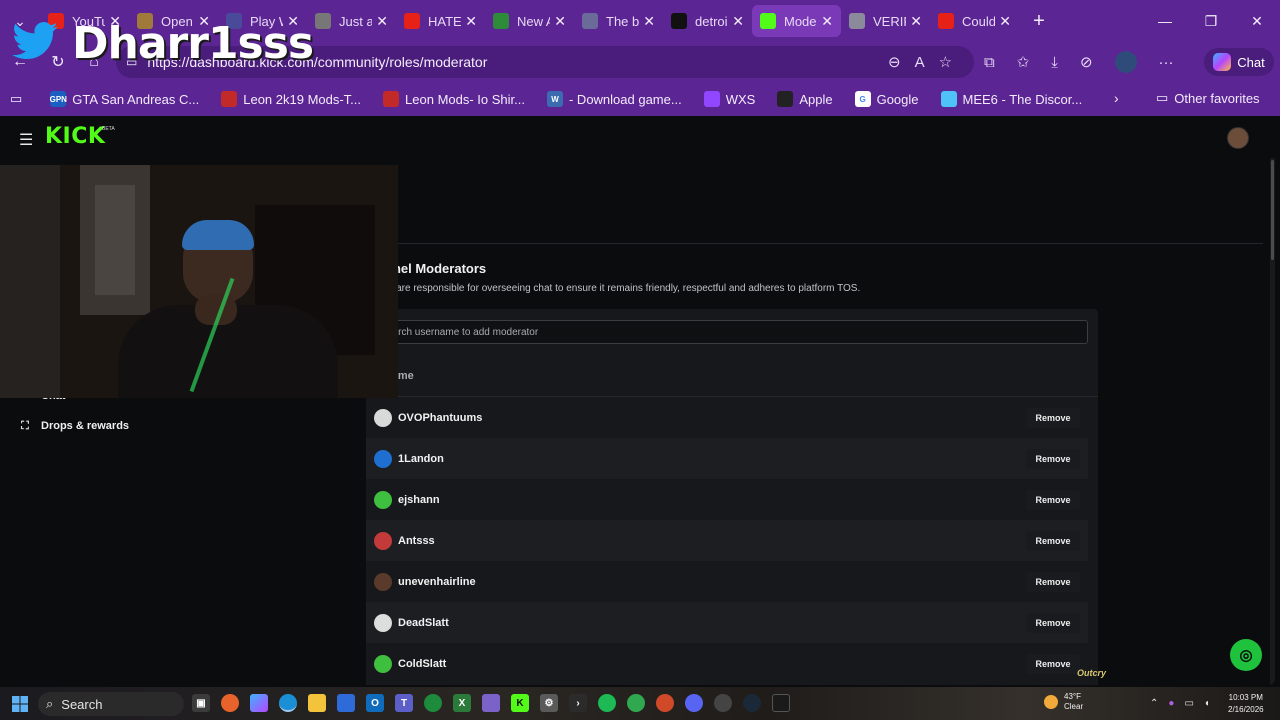 This screenshot has height=720, width=1280. Describe the element at coordinates (82, 704) in the screenshot. I see `taskbar-search-label: Search` at that location.